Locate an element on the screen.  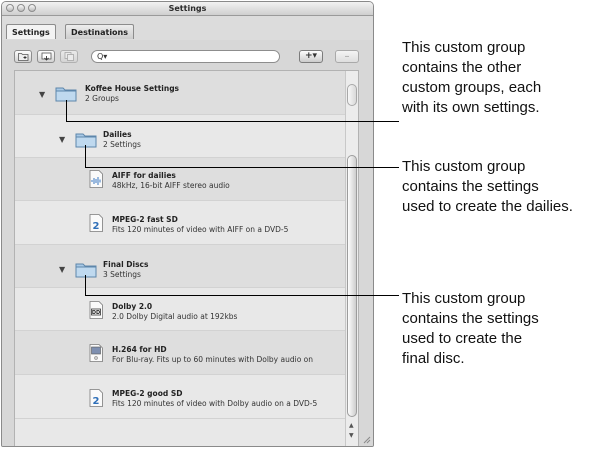
duplicate-icon is located at coordinates (69, 56).